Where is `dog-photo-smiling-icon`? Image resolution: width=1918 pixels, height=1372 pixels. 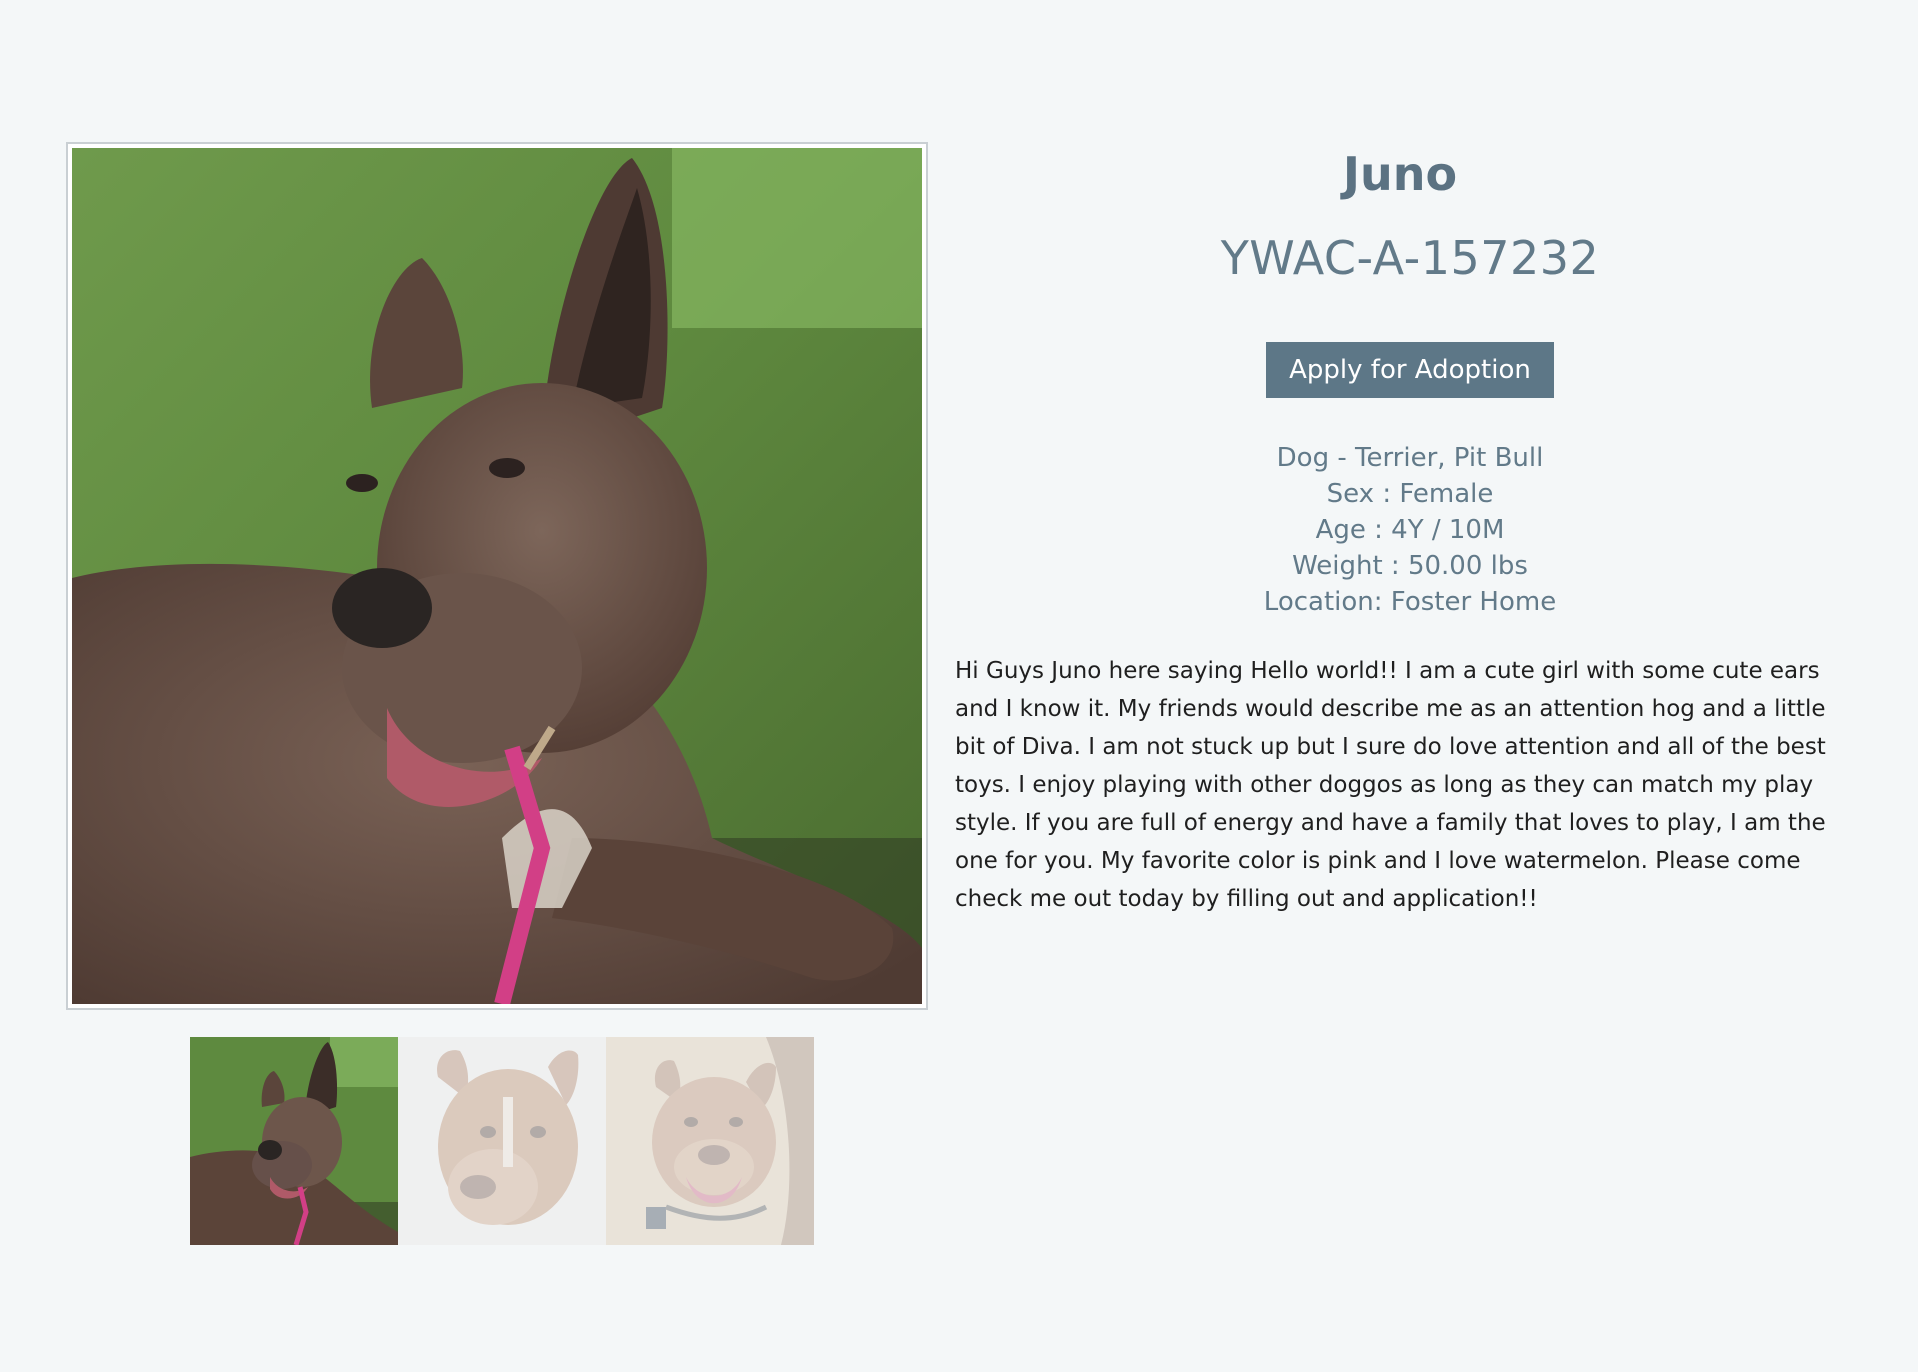
dog-photo-smiling-icon is located at coordinates (710, 1141).